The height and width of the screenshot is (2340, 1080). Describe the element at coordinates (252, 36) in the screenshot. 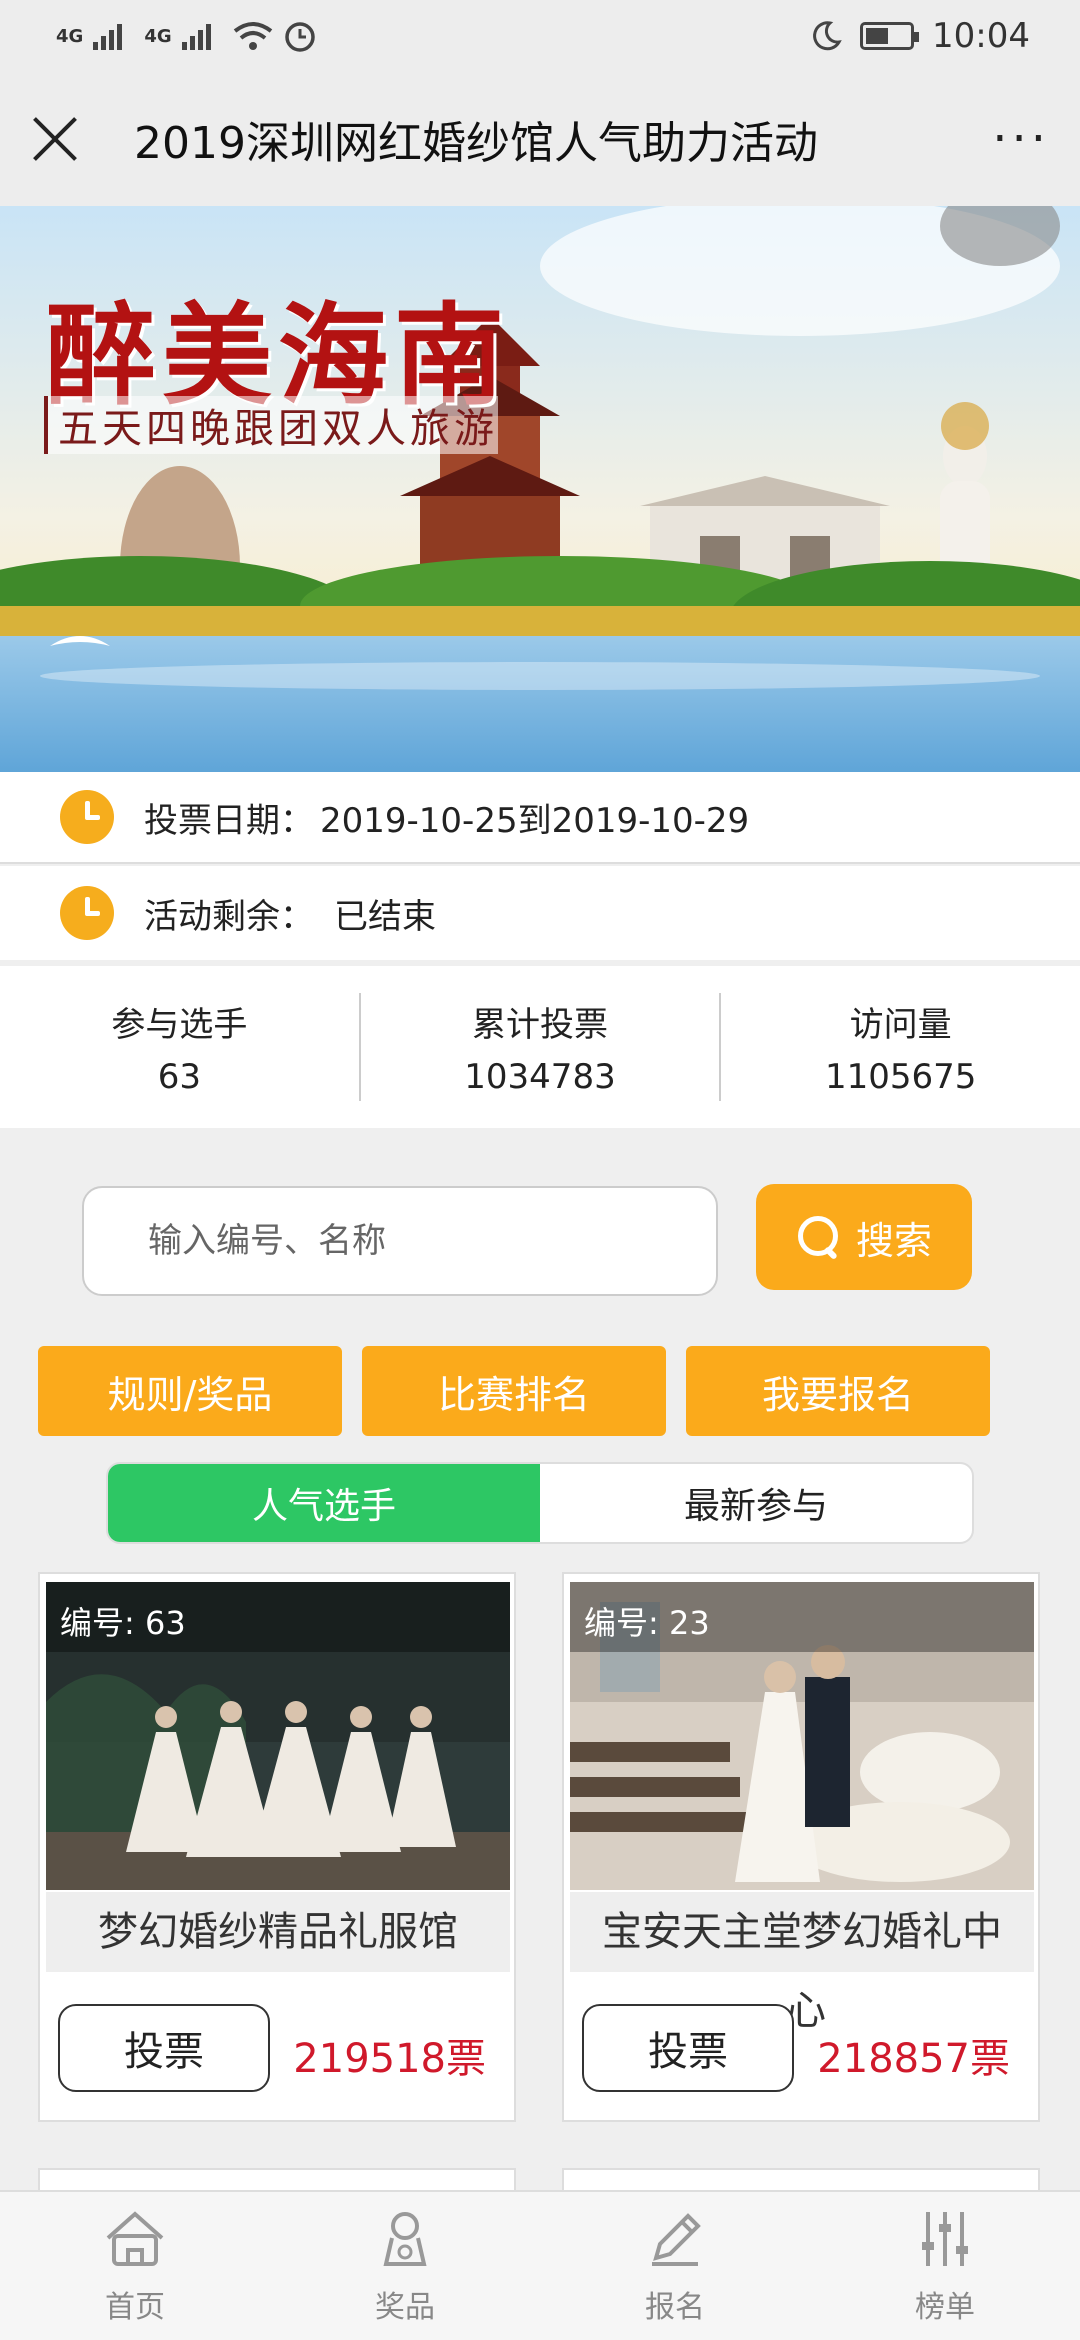

I see `wifi-icon` at that location.